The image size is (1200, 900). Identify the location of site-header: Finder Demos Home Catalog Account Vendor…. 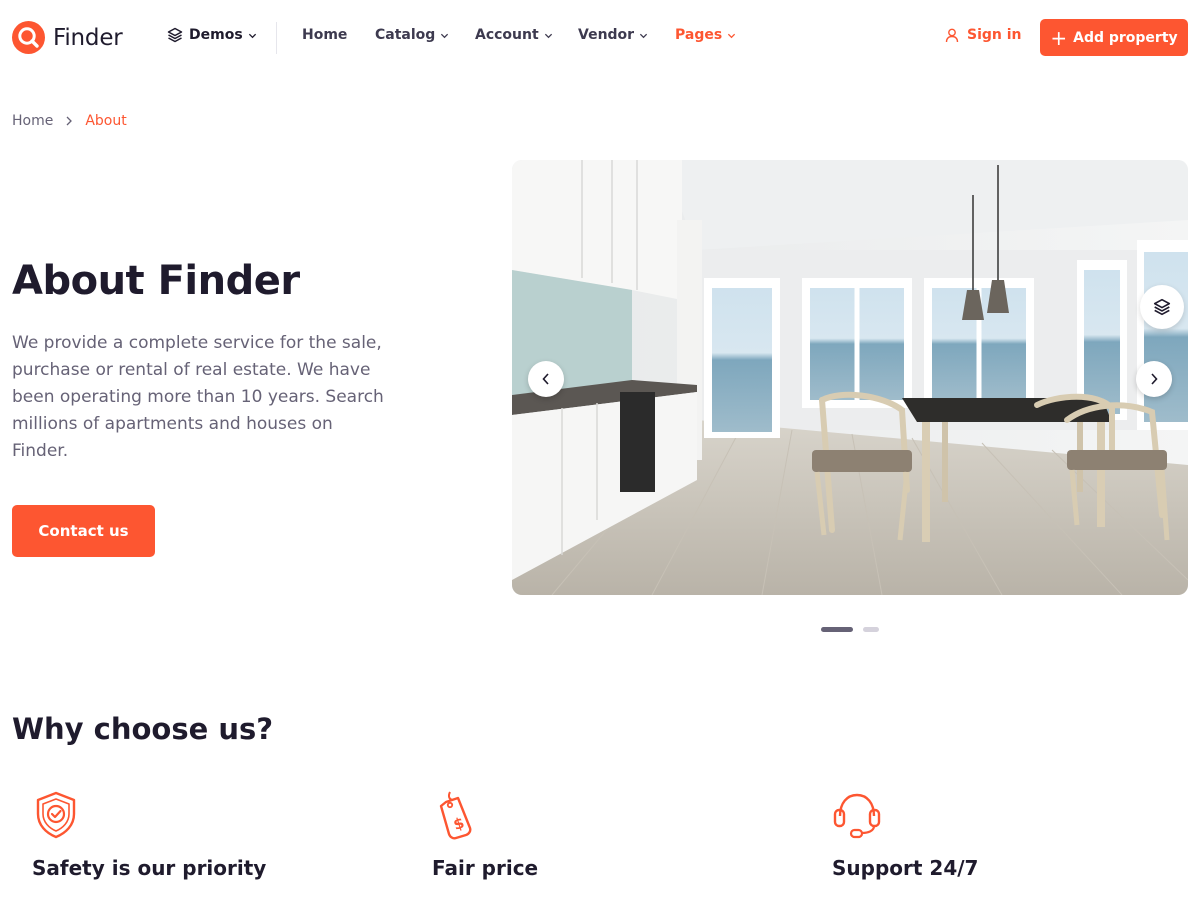
(600, 38).